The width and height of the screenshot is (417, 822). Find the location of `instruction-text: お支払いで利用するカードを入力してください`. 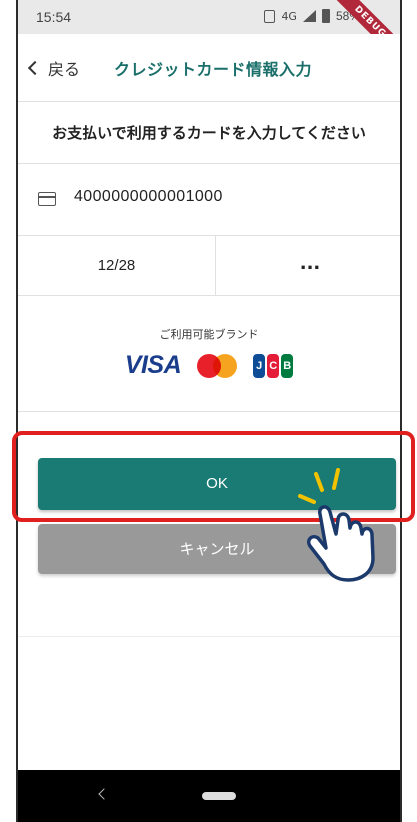

instruction-text: お支払いで利用するカードを入力してください is located at coordinates (209, 133).